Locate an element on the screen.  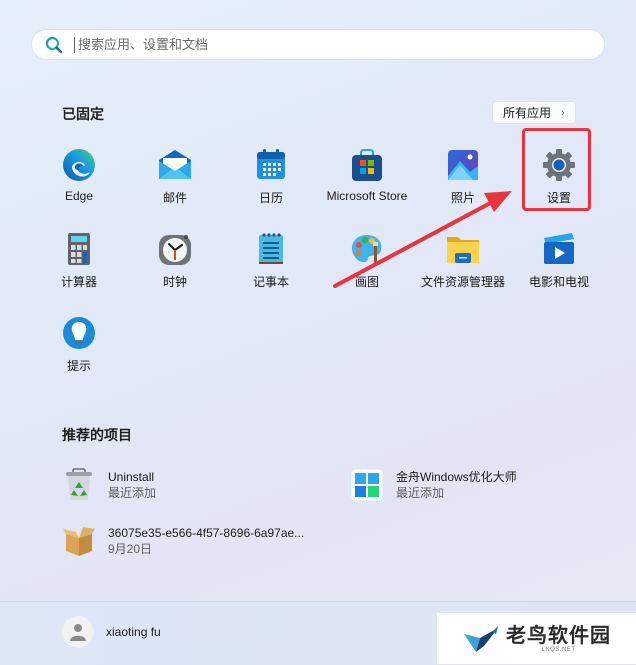
user-avatar-icon is located at coordinates (78, 632).